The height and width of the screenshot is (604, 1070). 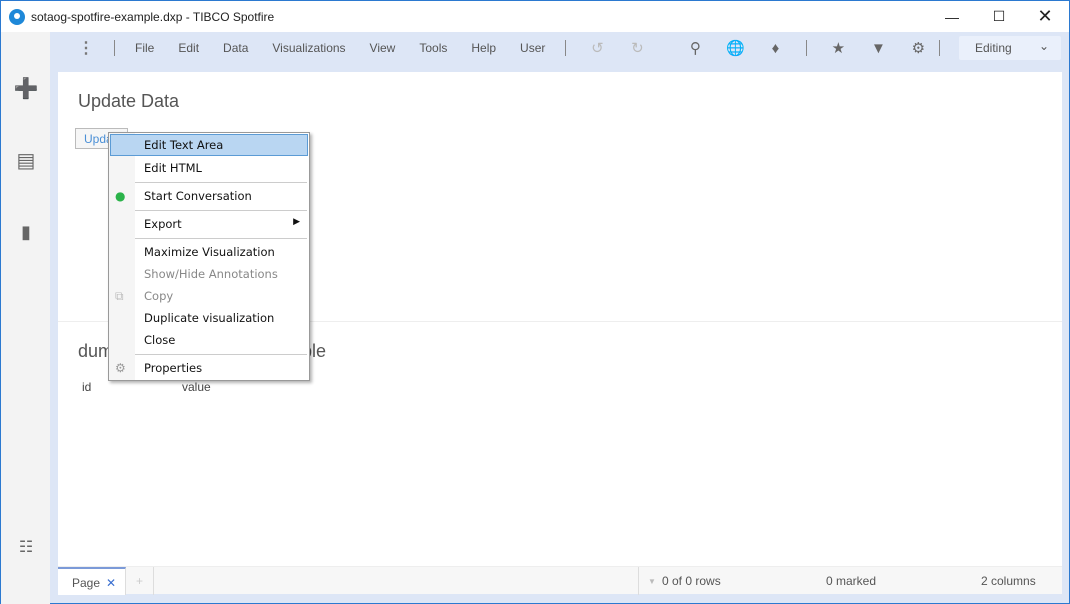 I want to click on menu-item-edit-text-area: Edit Text Area, so click(x=209, y=145).